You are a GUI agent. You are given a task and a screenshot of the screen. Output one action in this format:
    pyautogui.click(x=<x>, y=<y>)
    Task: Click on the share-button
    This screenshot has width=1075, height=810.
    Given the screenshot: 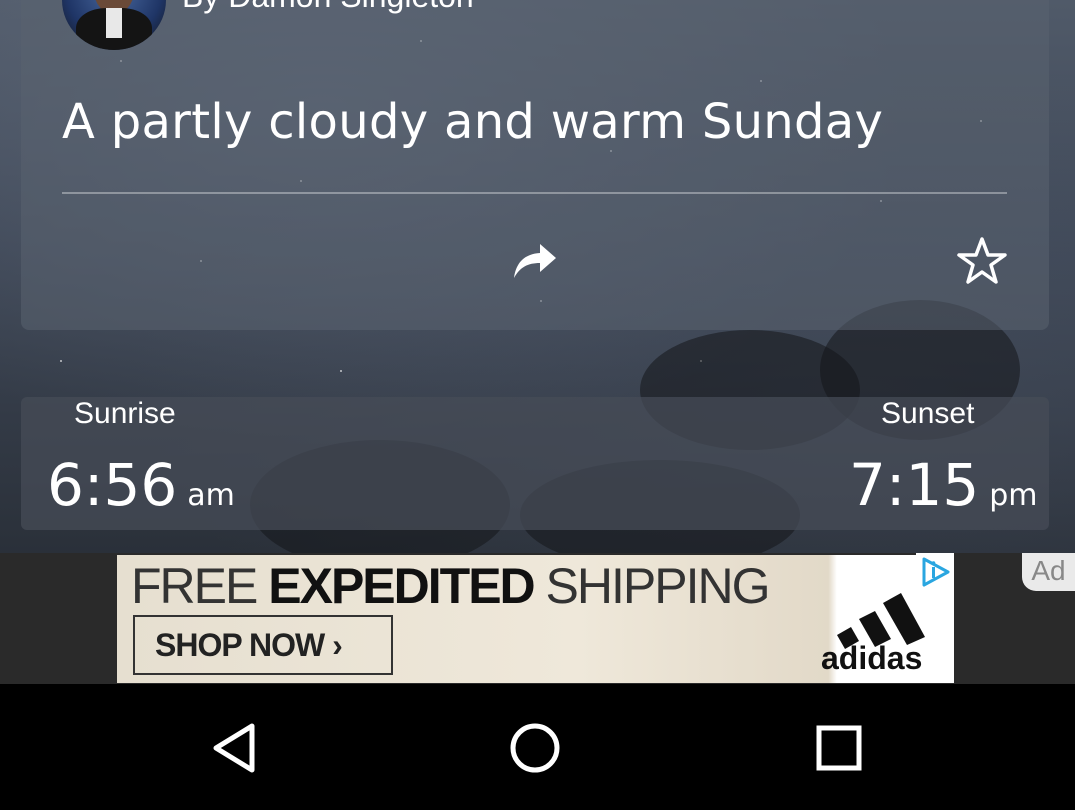 What is the action you would take?
    pyautogui.click(x=535, y=262)
    